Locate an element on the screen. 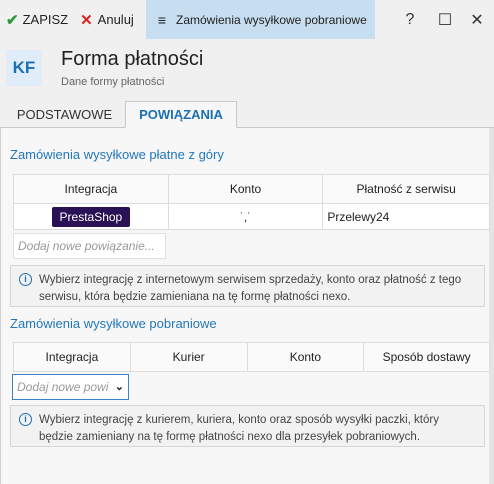 The image size is (494, 484). column-header: Sposób dostawy is located at coordinates (426, 357).